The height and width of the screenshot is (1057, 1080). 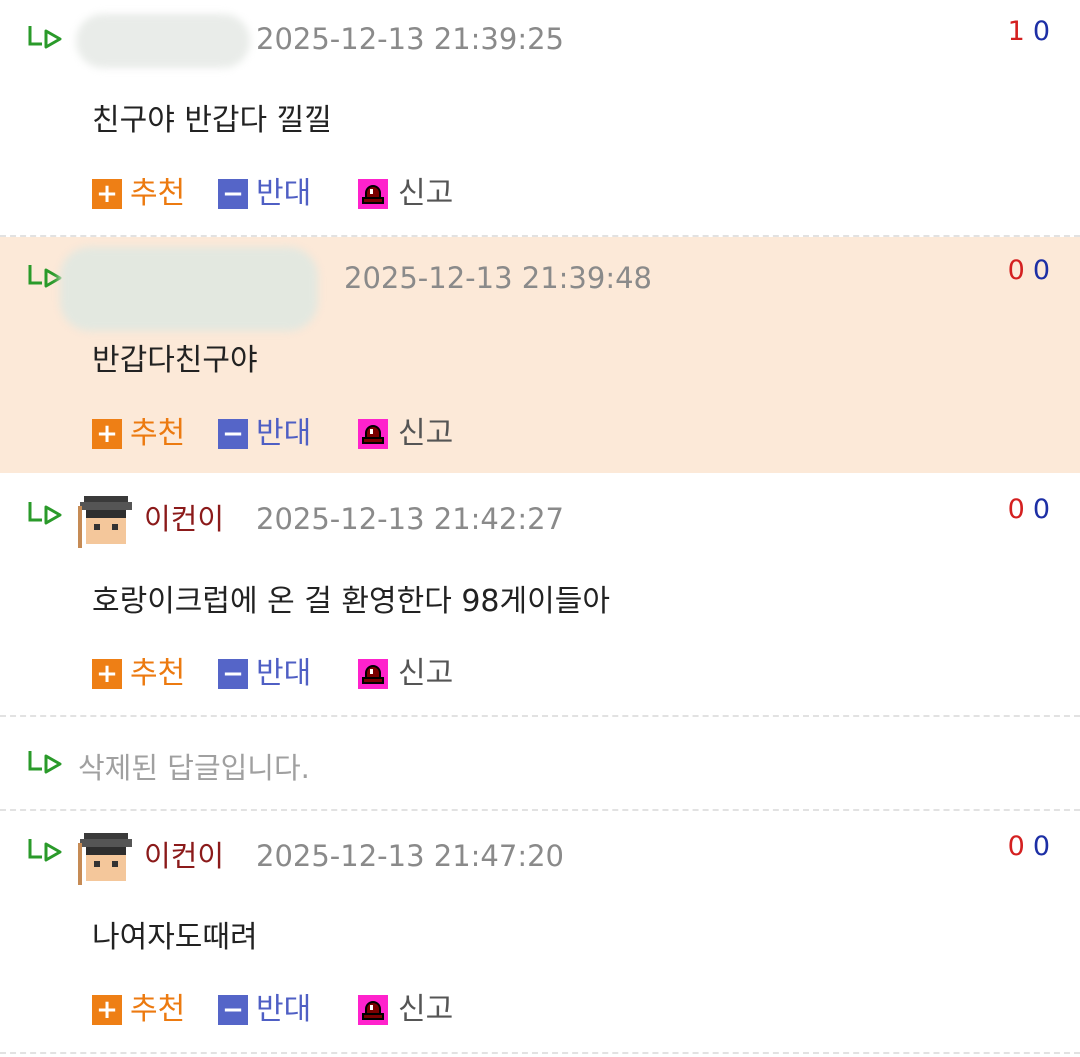 I want to click on comment-divider, so click(x=540, y=1053).